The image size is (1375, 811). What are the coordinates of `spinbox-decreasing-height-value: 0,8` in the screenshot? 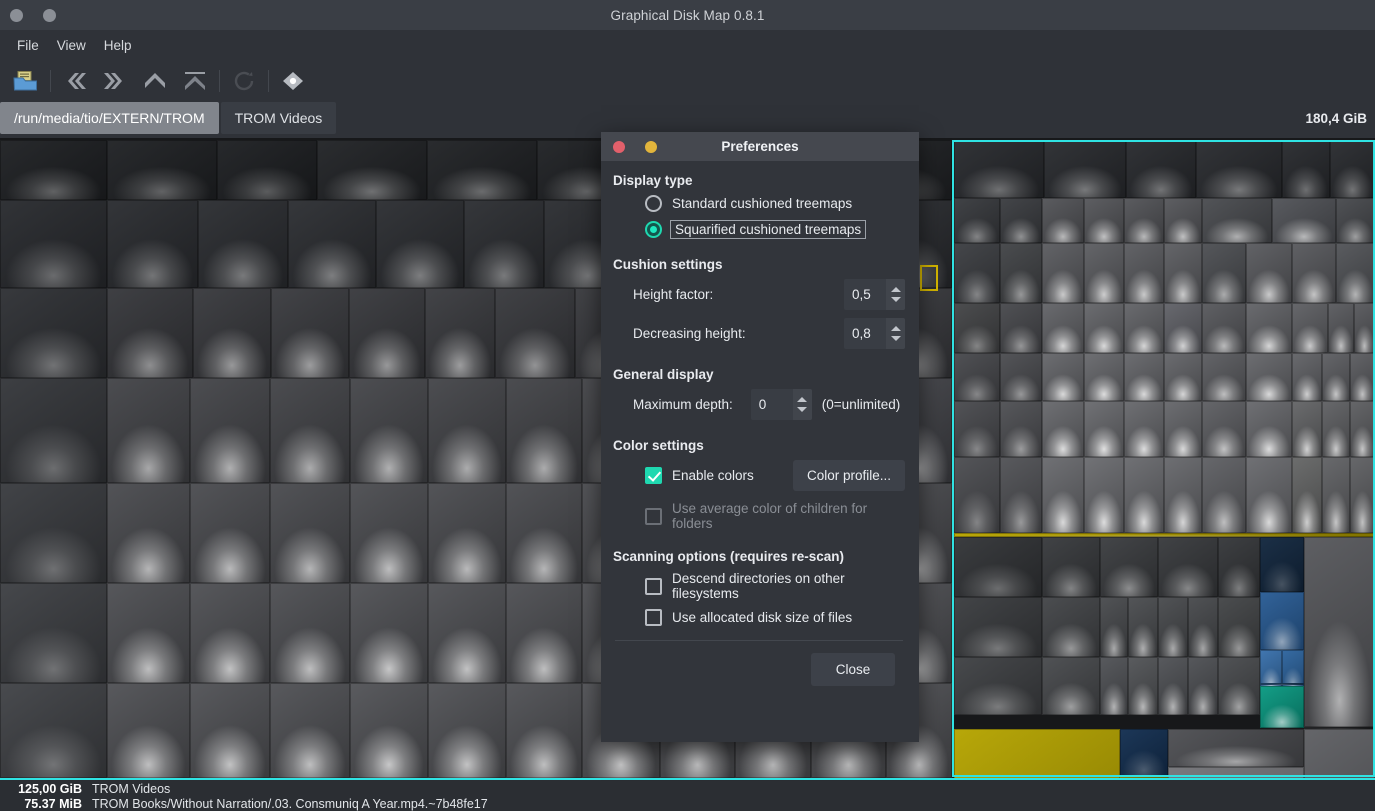 It's located at (865, 333).